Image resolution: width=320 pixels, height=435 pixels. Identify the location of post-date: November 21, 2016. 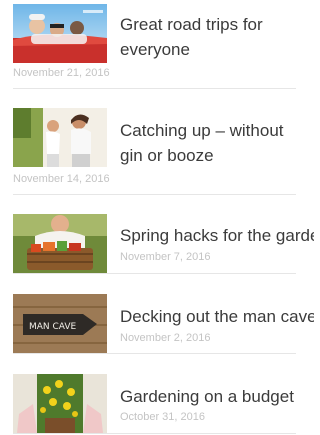
(61, 73).